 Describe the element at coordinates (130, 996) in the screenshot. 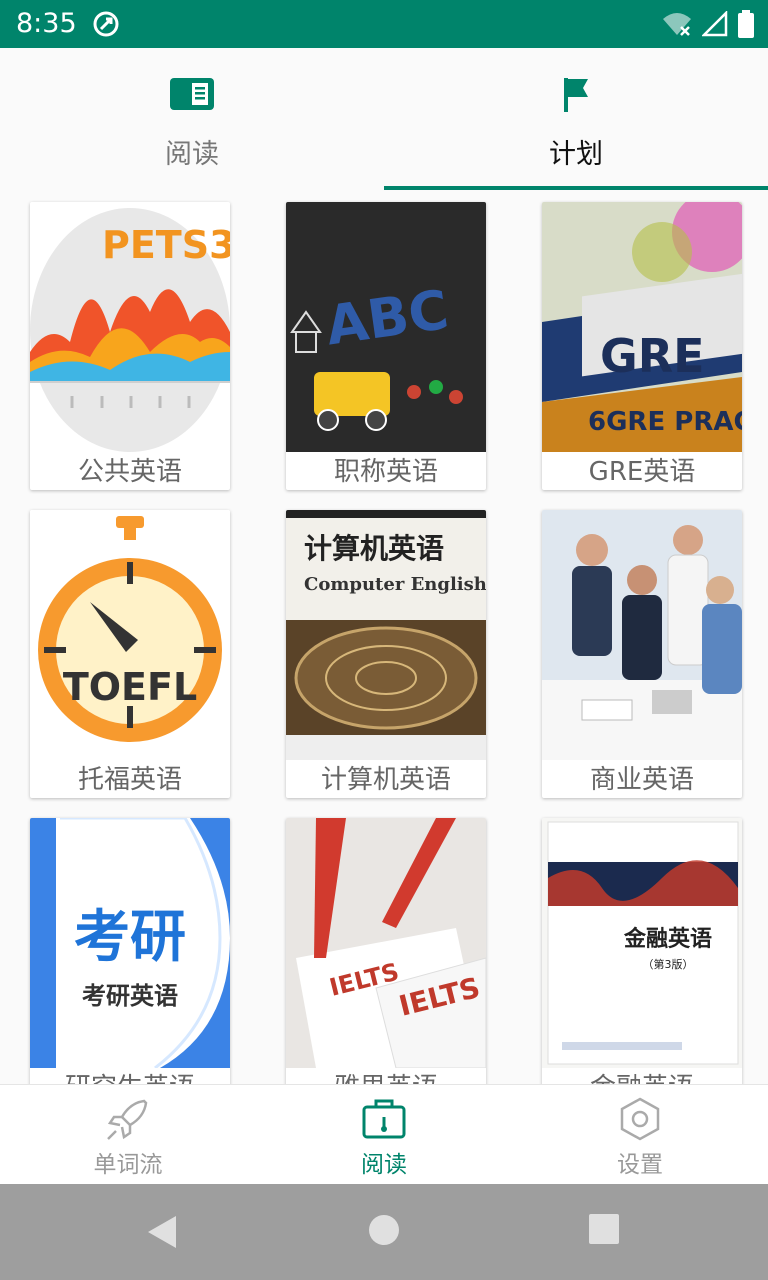

I see `kaoyan-subtitle: 考研英语` at that location.